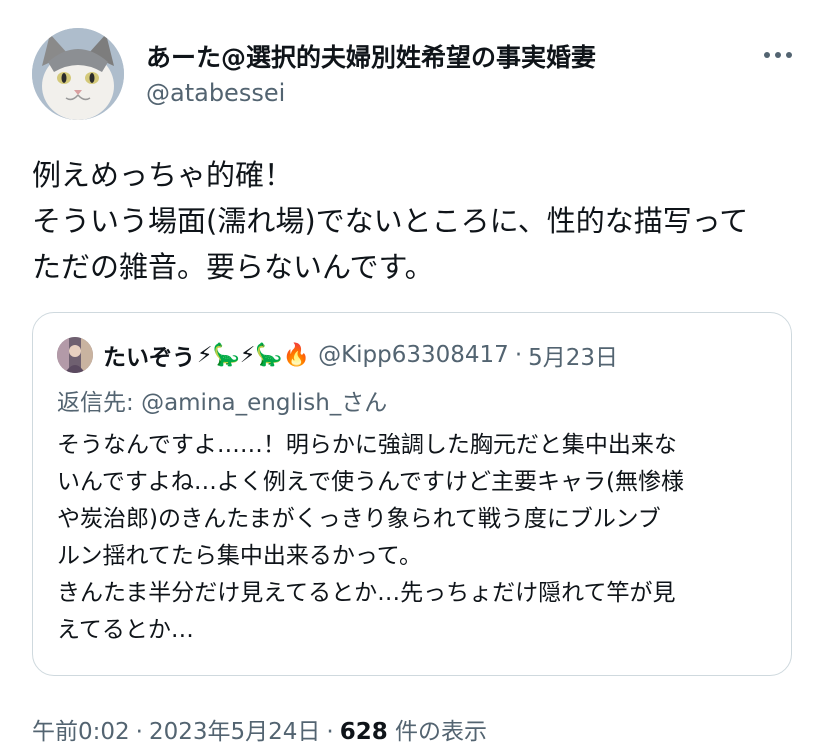 This screenshot has height=752, width=828. What do you see at coordinates (75, 355) in the screenshot?
I see `quoted-avatar-icon` at bounding box center [75, 355].